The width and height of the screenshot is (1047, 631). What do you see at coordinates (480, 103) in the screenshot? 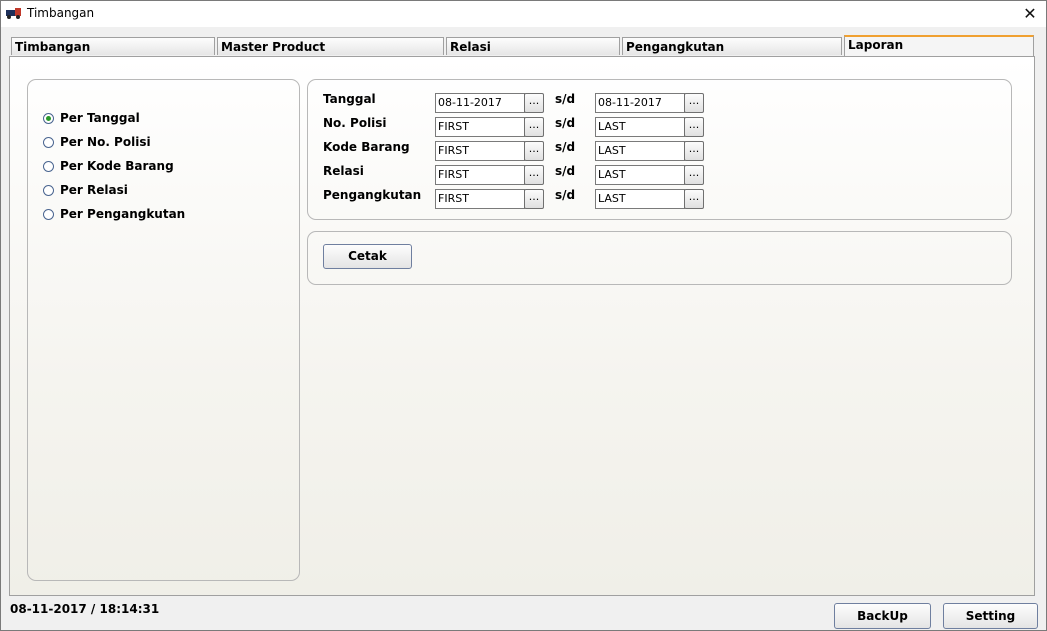
I see `tanggal-from-field: 08-11-2017` at bounding box center [480, 103].